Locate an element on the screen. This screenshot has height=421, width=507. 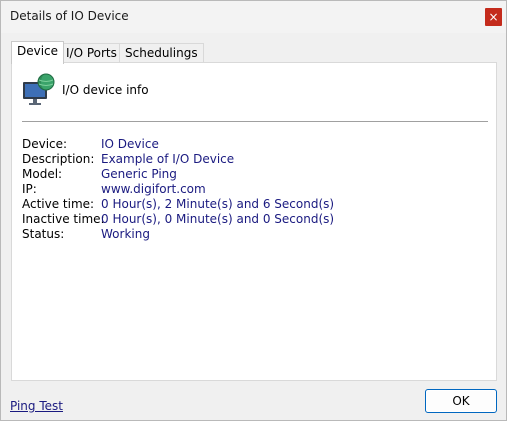
info-label: IP: is located at coordinates (29, 189).